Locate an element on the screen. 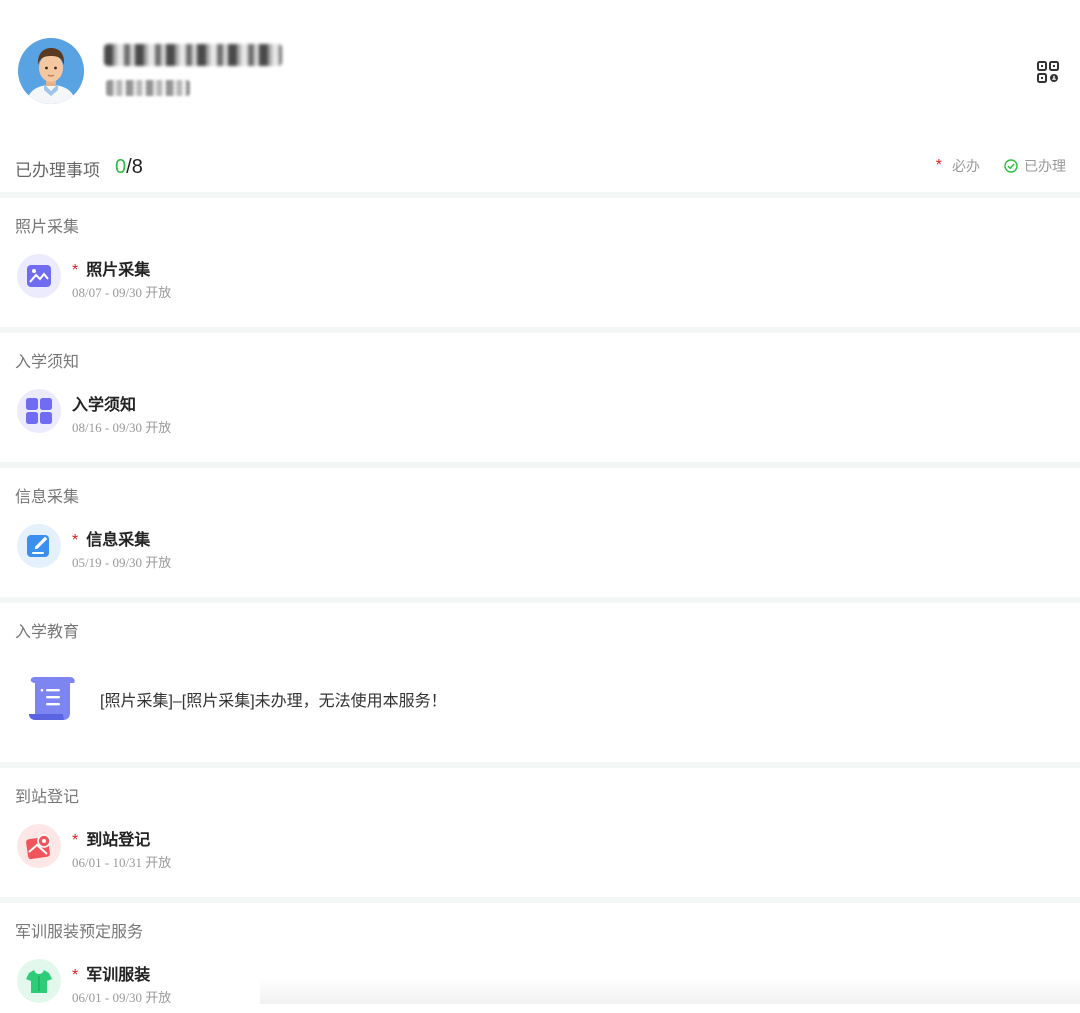 The image size is (1080, 1013). service-item-info-collection: * 信息采集 05/19 - 09/30 开放 is located at coordinates (367, 547).